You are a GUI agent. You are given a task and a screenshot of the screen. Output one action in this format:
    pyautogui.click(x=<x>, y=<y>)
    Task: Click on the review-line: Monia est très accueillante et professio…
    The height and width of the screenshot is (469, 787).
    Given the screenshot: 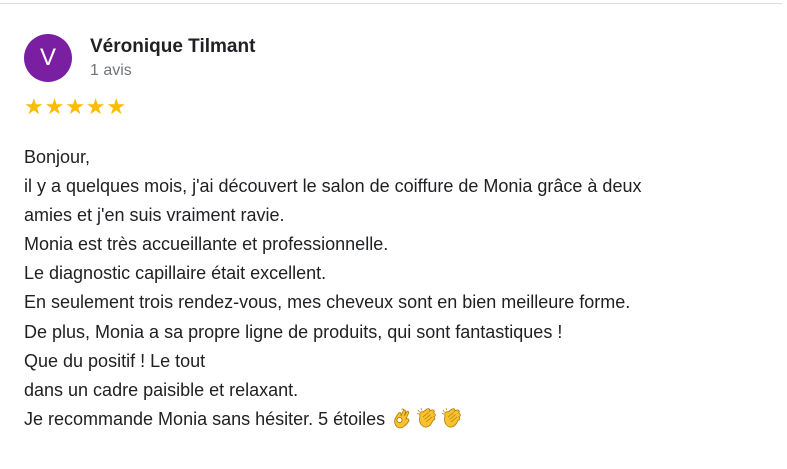 What is the action you would take?
    pyautogui.click(x=206, y=244)
    